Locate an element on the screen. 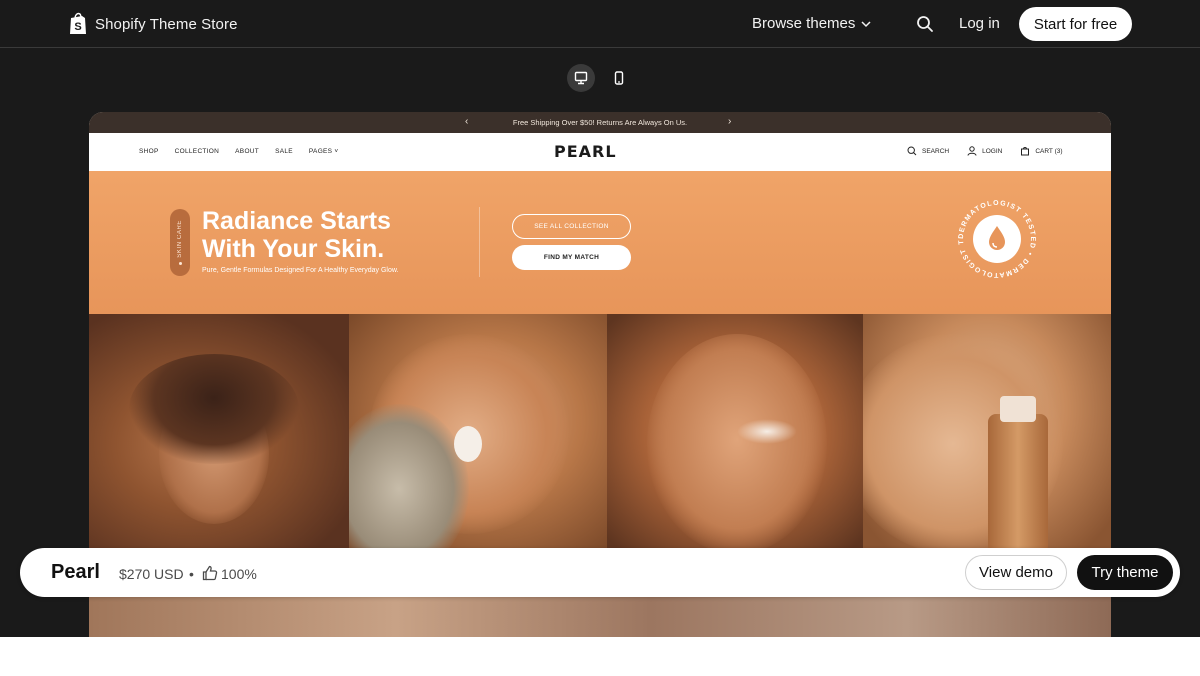 The image size is (1200, 676). theme-price: $270 USD is located at coordinates (151, 574).